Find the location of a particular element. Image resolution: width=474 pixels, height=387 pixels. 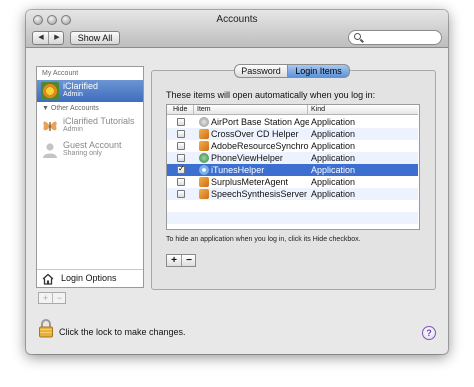

account-name: Guest Account is located at coordinates (92, 145).